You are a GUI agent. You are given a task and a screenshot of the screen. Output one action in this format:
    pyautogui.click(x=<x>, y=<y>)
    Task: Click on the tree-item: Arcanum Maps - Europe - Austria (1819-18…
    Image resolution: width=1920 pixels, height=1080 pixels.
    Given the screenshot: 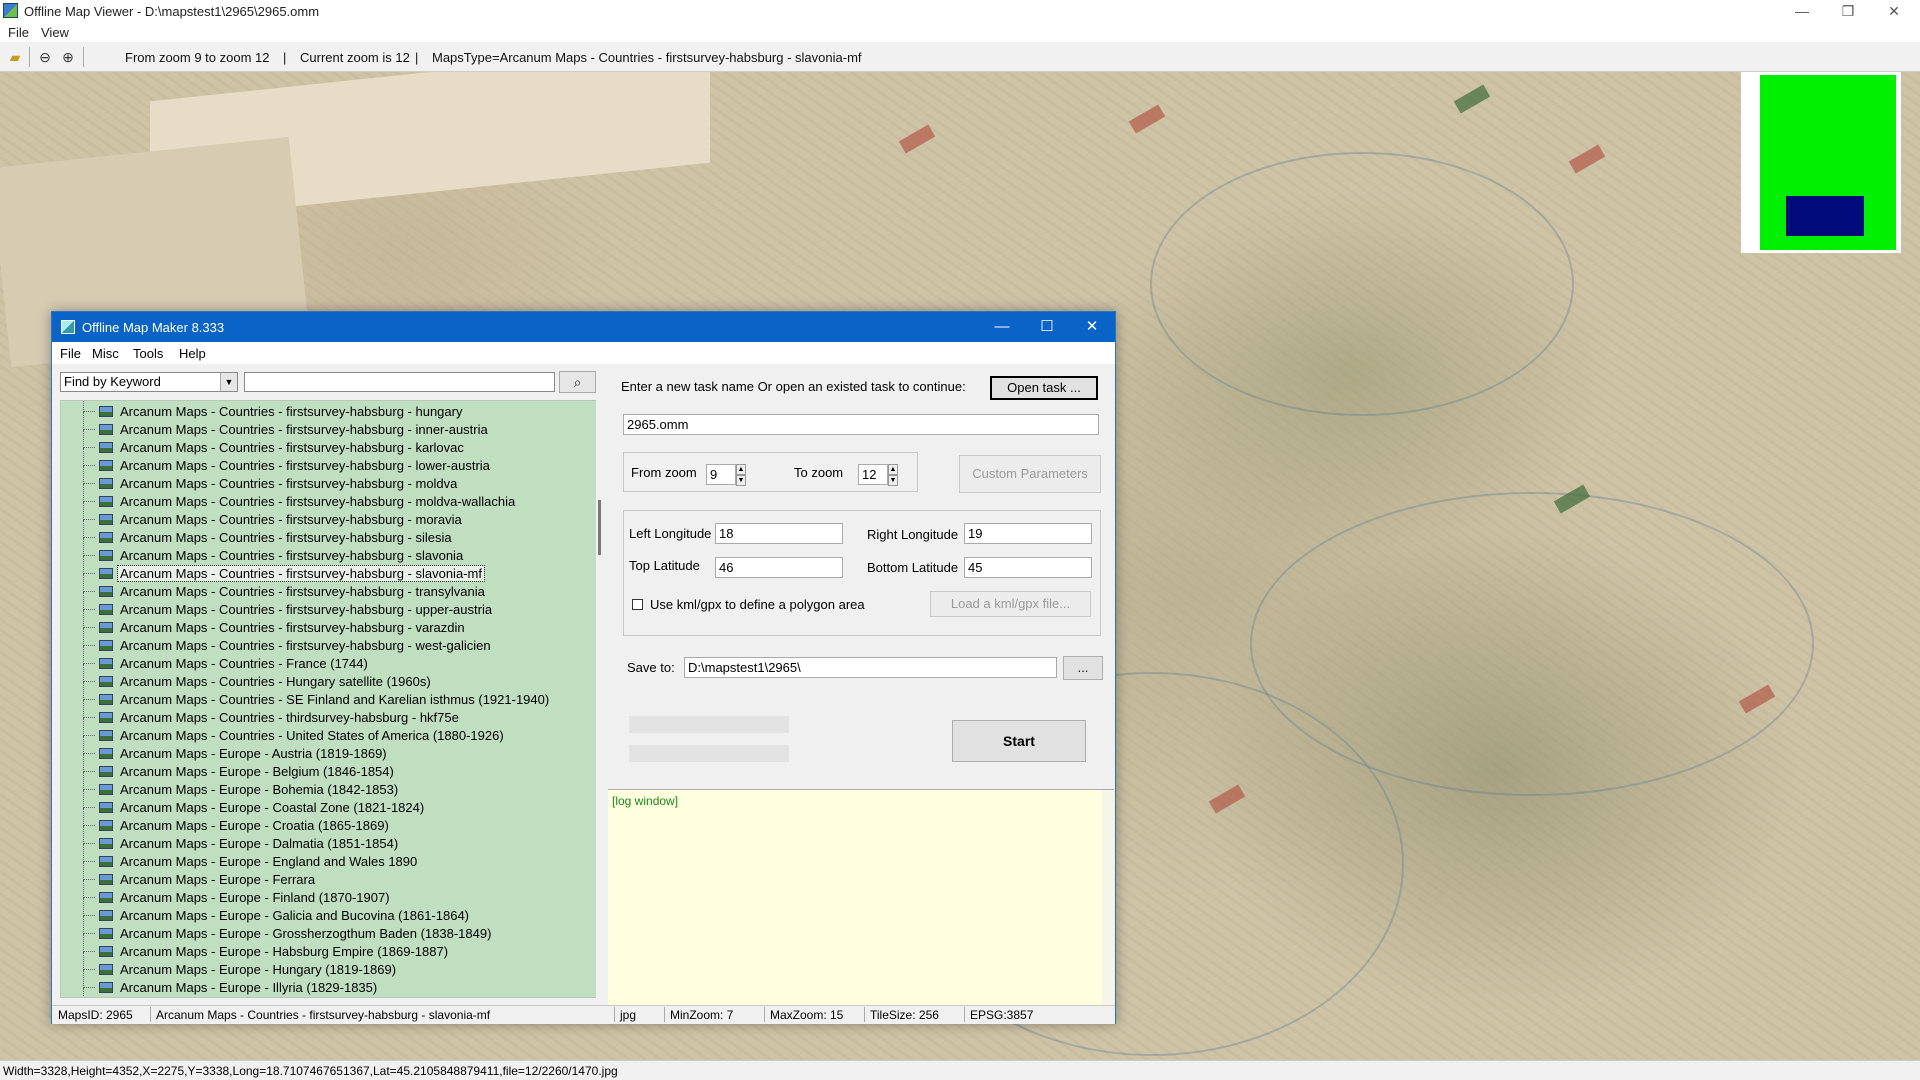 What is the action you would take?
    pyautogui.click(x=321, y=749)
    